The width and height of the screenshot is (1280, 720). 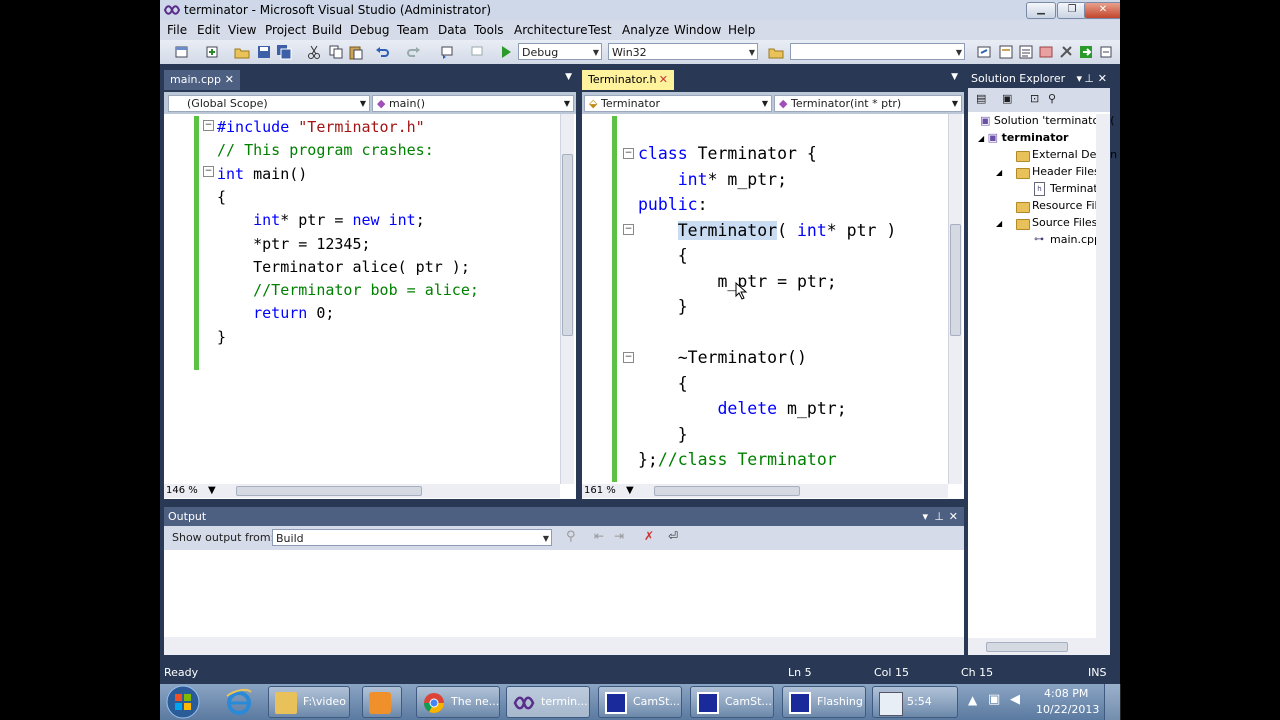 What do you see at coordinates (1106, 52) in the screenshot?
I see `extension-manager-icon` at bounding box center [1106, 52].